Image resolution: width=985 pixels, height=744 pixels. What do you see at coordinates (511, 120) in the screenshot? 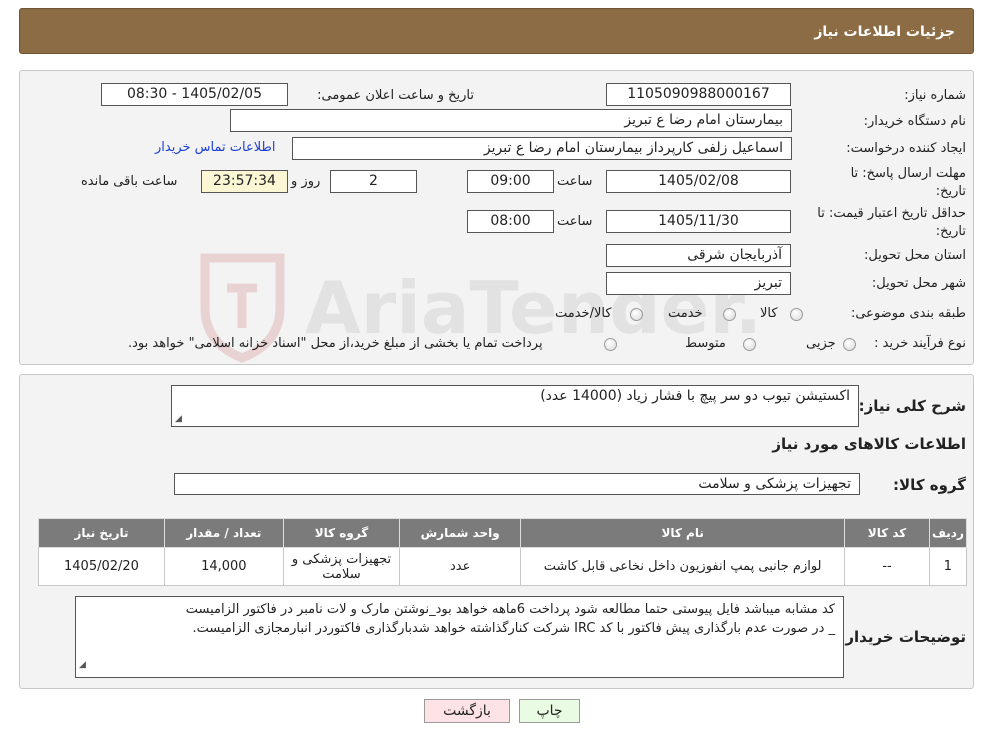
I see `buyer-field: بیمارستان امام رضا ع تبریز` at bounding box center [511, 120].